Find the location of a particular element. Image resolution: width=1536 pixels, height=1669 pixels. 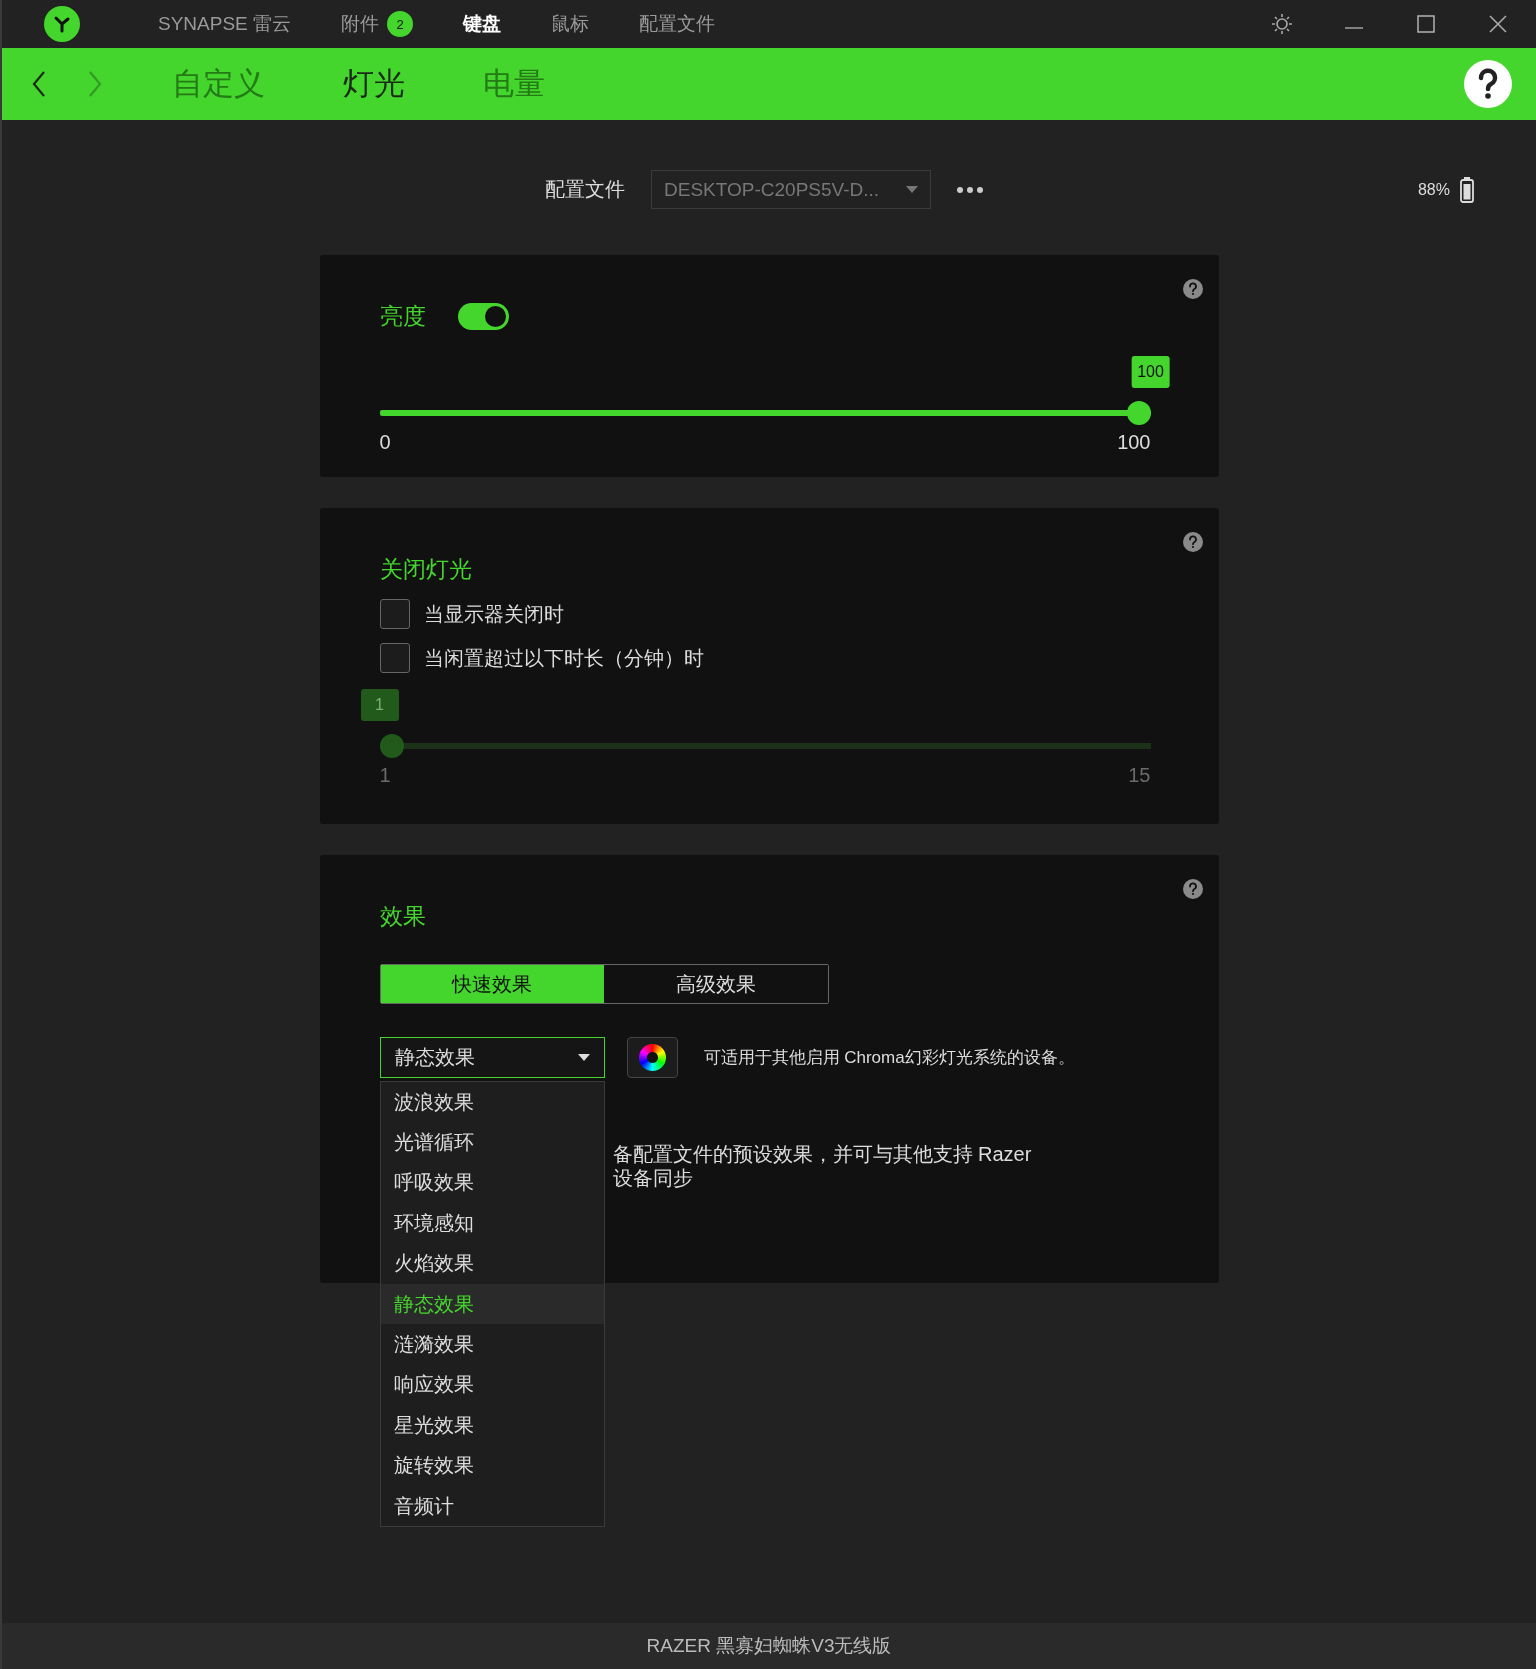

menu-item: 光谱循环 is located at coordinates (492, 1142).